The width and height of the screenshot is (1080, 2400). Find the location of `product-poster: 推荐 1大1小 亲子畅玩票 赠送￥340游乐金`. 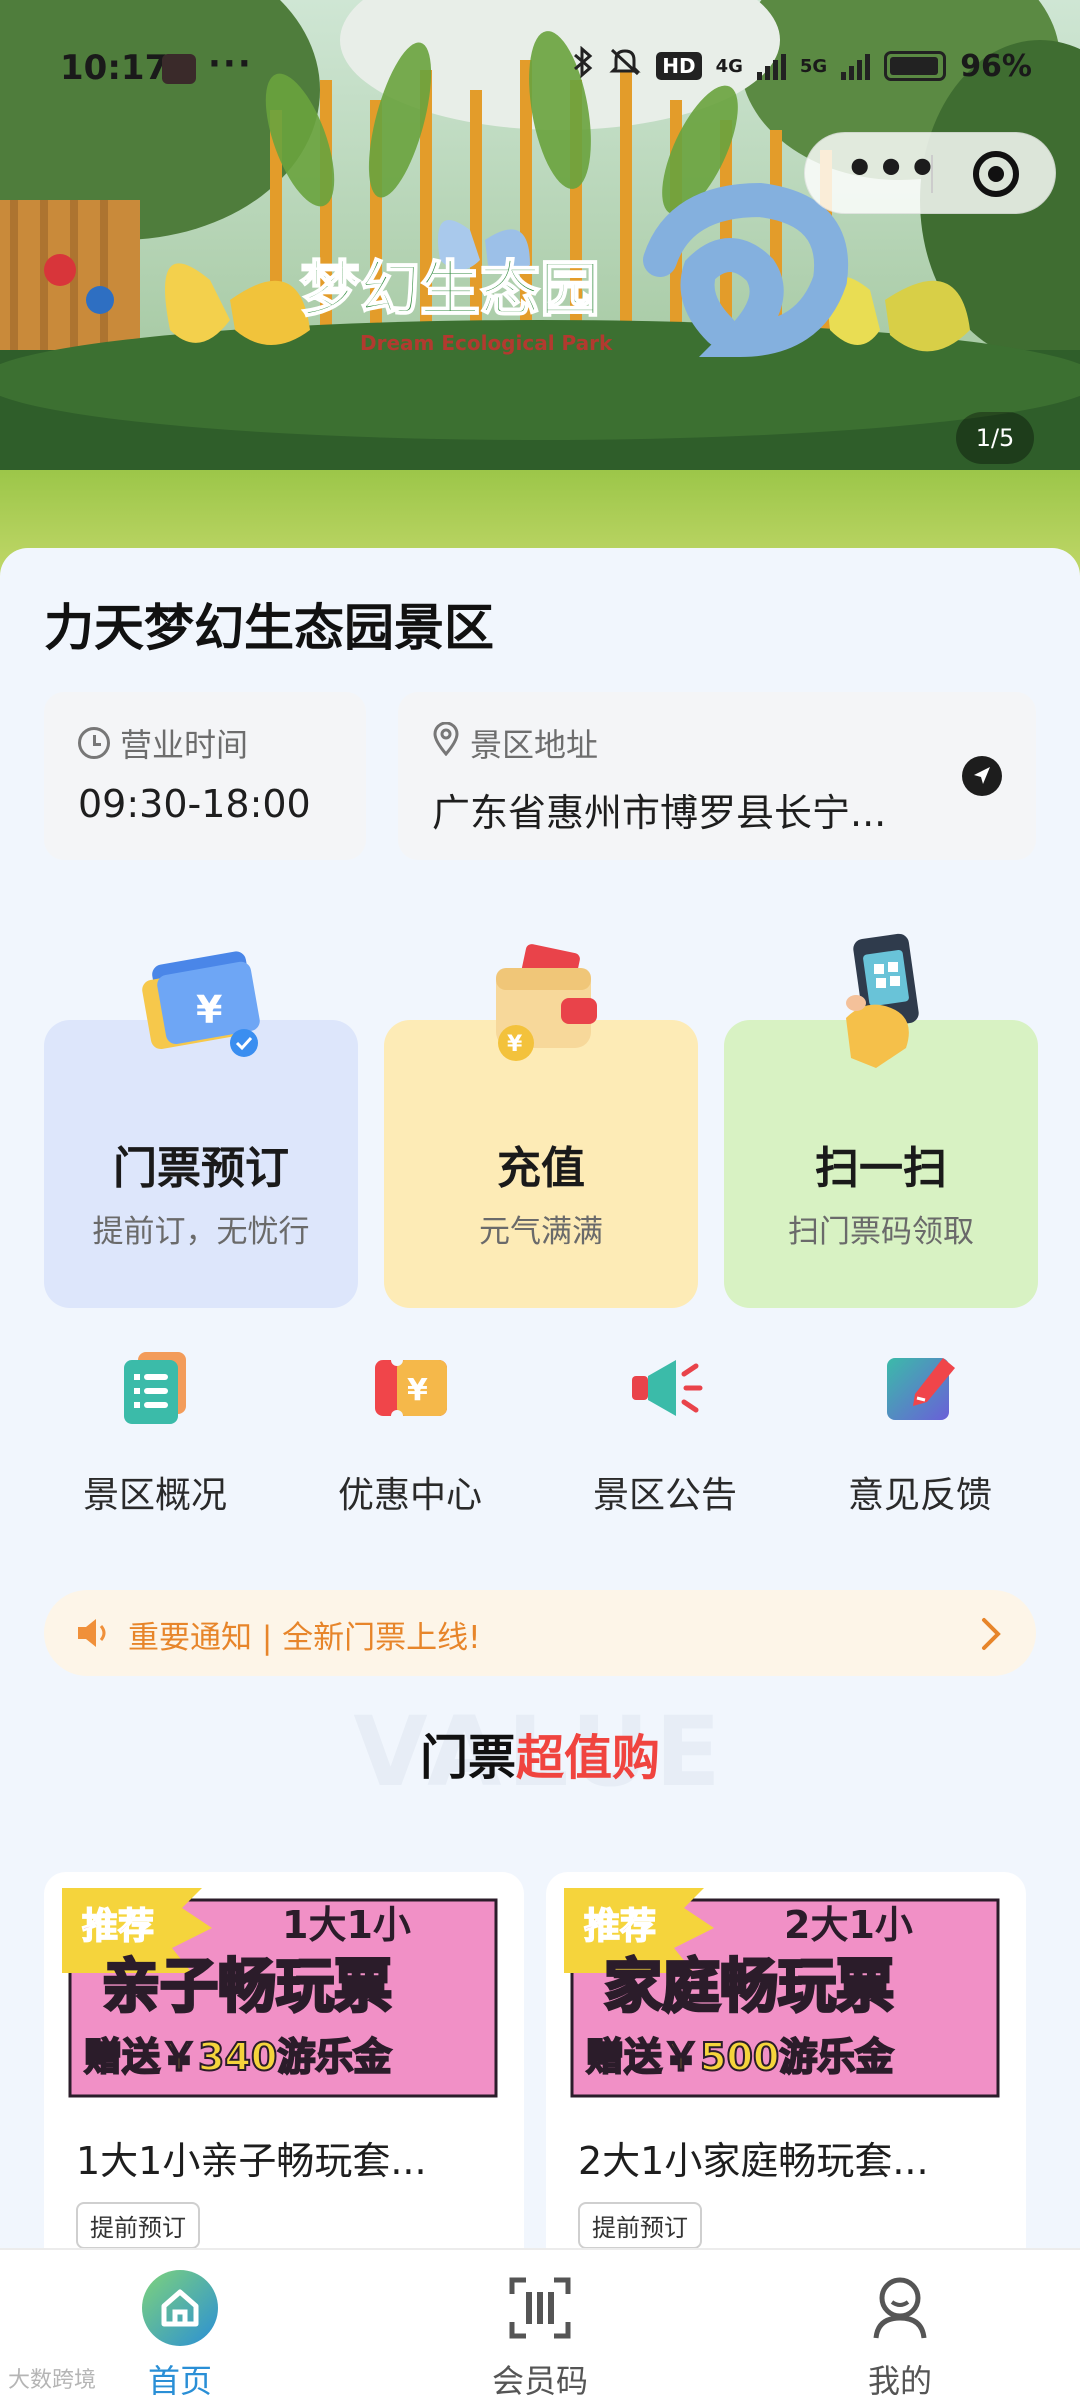

product-poster: 推荐 1大1小 亲子畅玩票 赠送￥340游乐金 is located at coordinates (283, 1997).